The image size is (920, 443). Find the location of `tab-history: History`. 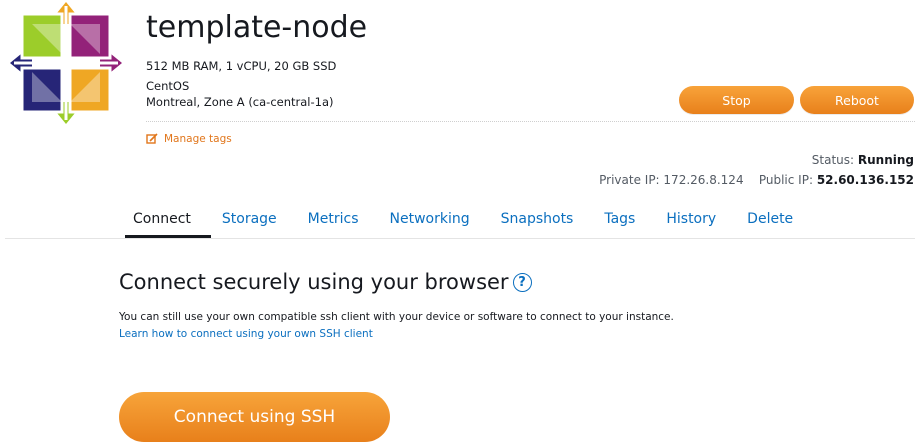

tab-history: History is located at coordinates (691, 219).